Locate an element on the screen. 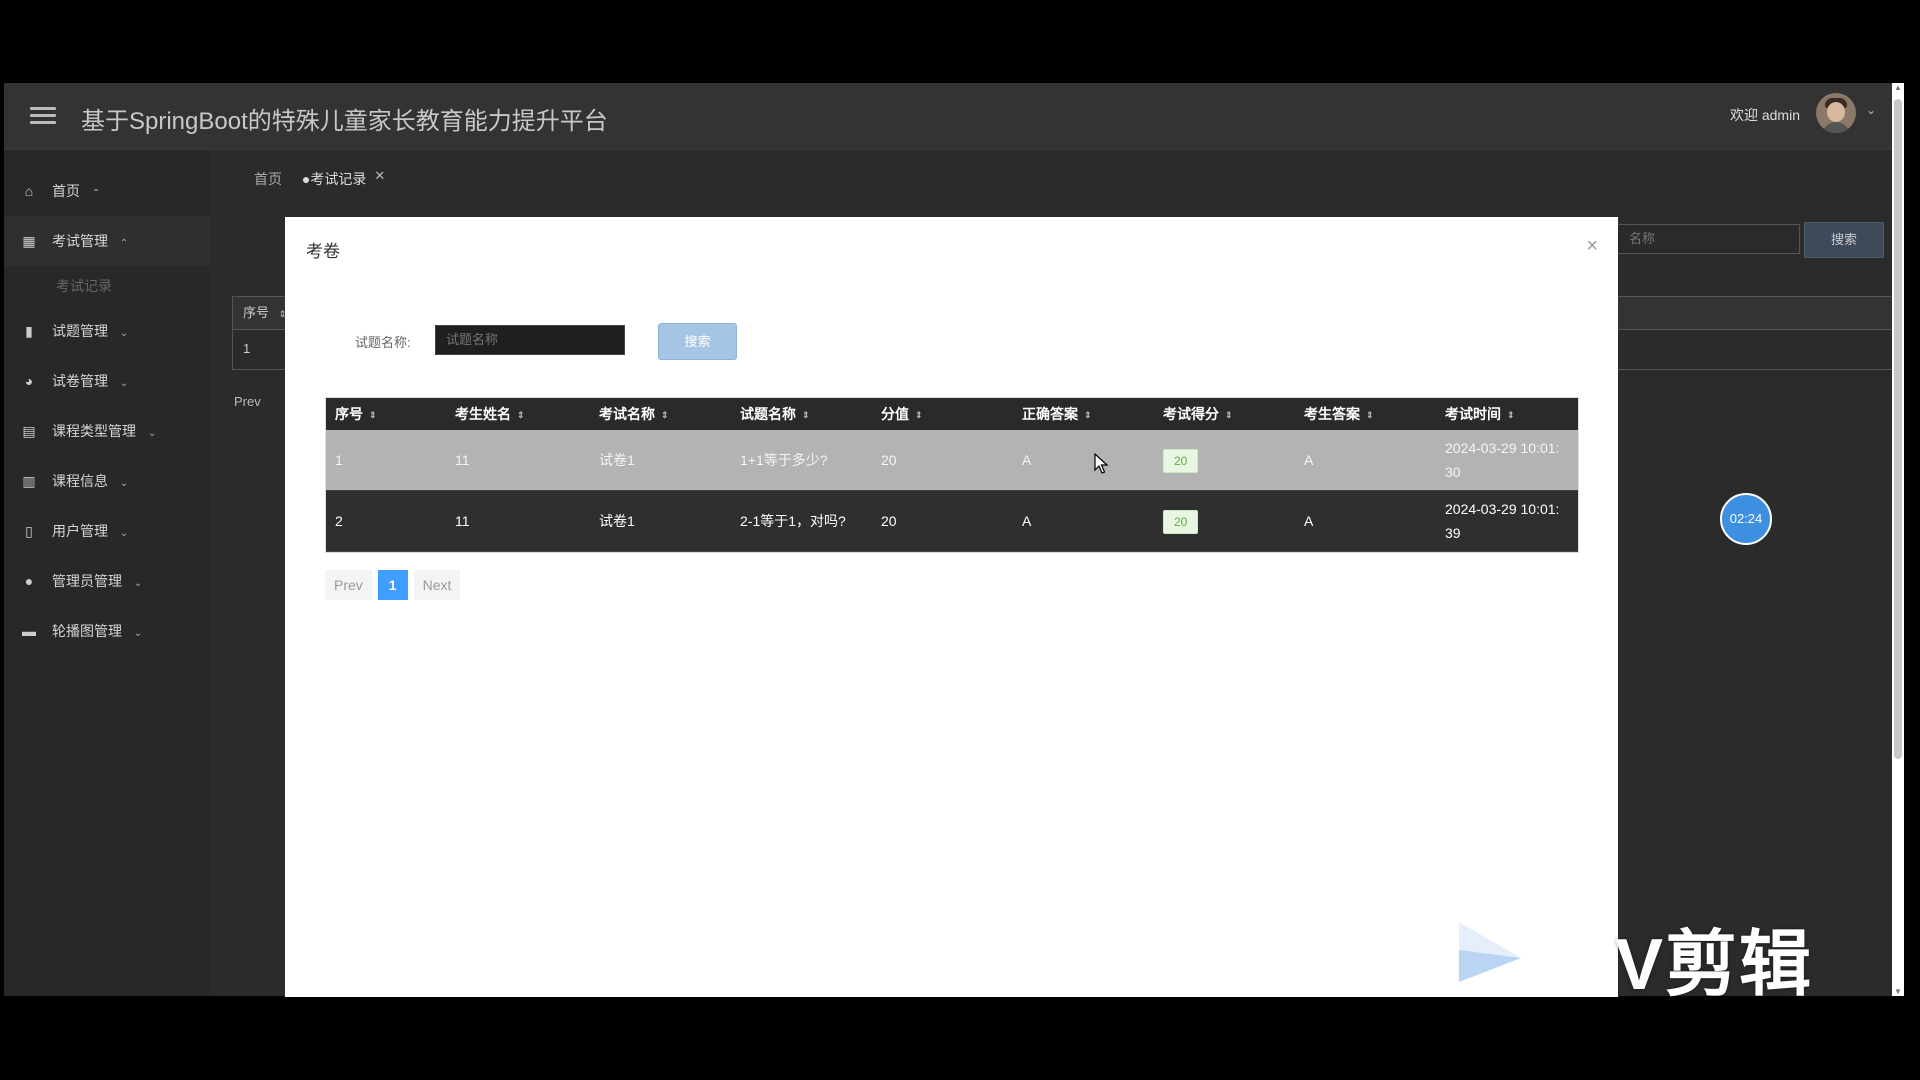 The height and width of the screenshot is (1080, 1920). cell-question: 2-1等于1，对吗? is located at coordinates (793, 521).